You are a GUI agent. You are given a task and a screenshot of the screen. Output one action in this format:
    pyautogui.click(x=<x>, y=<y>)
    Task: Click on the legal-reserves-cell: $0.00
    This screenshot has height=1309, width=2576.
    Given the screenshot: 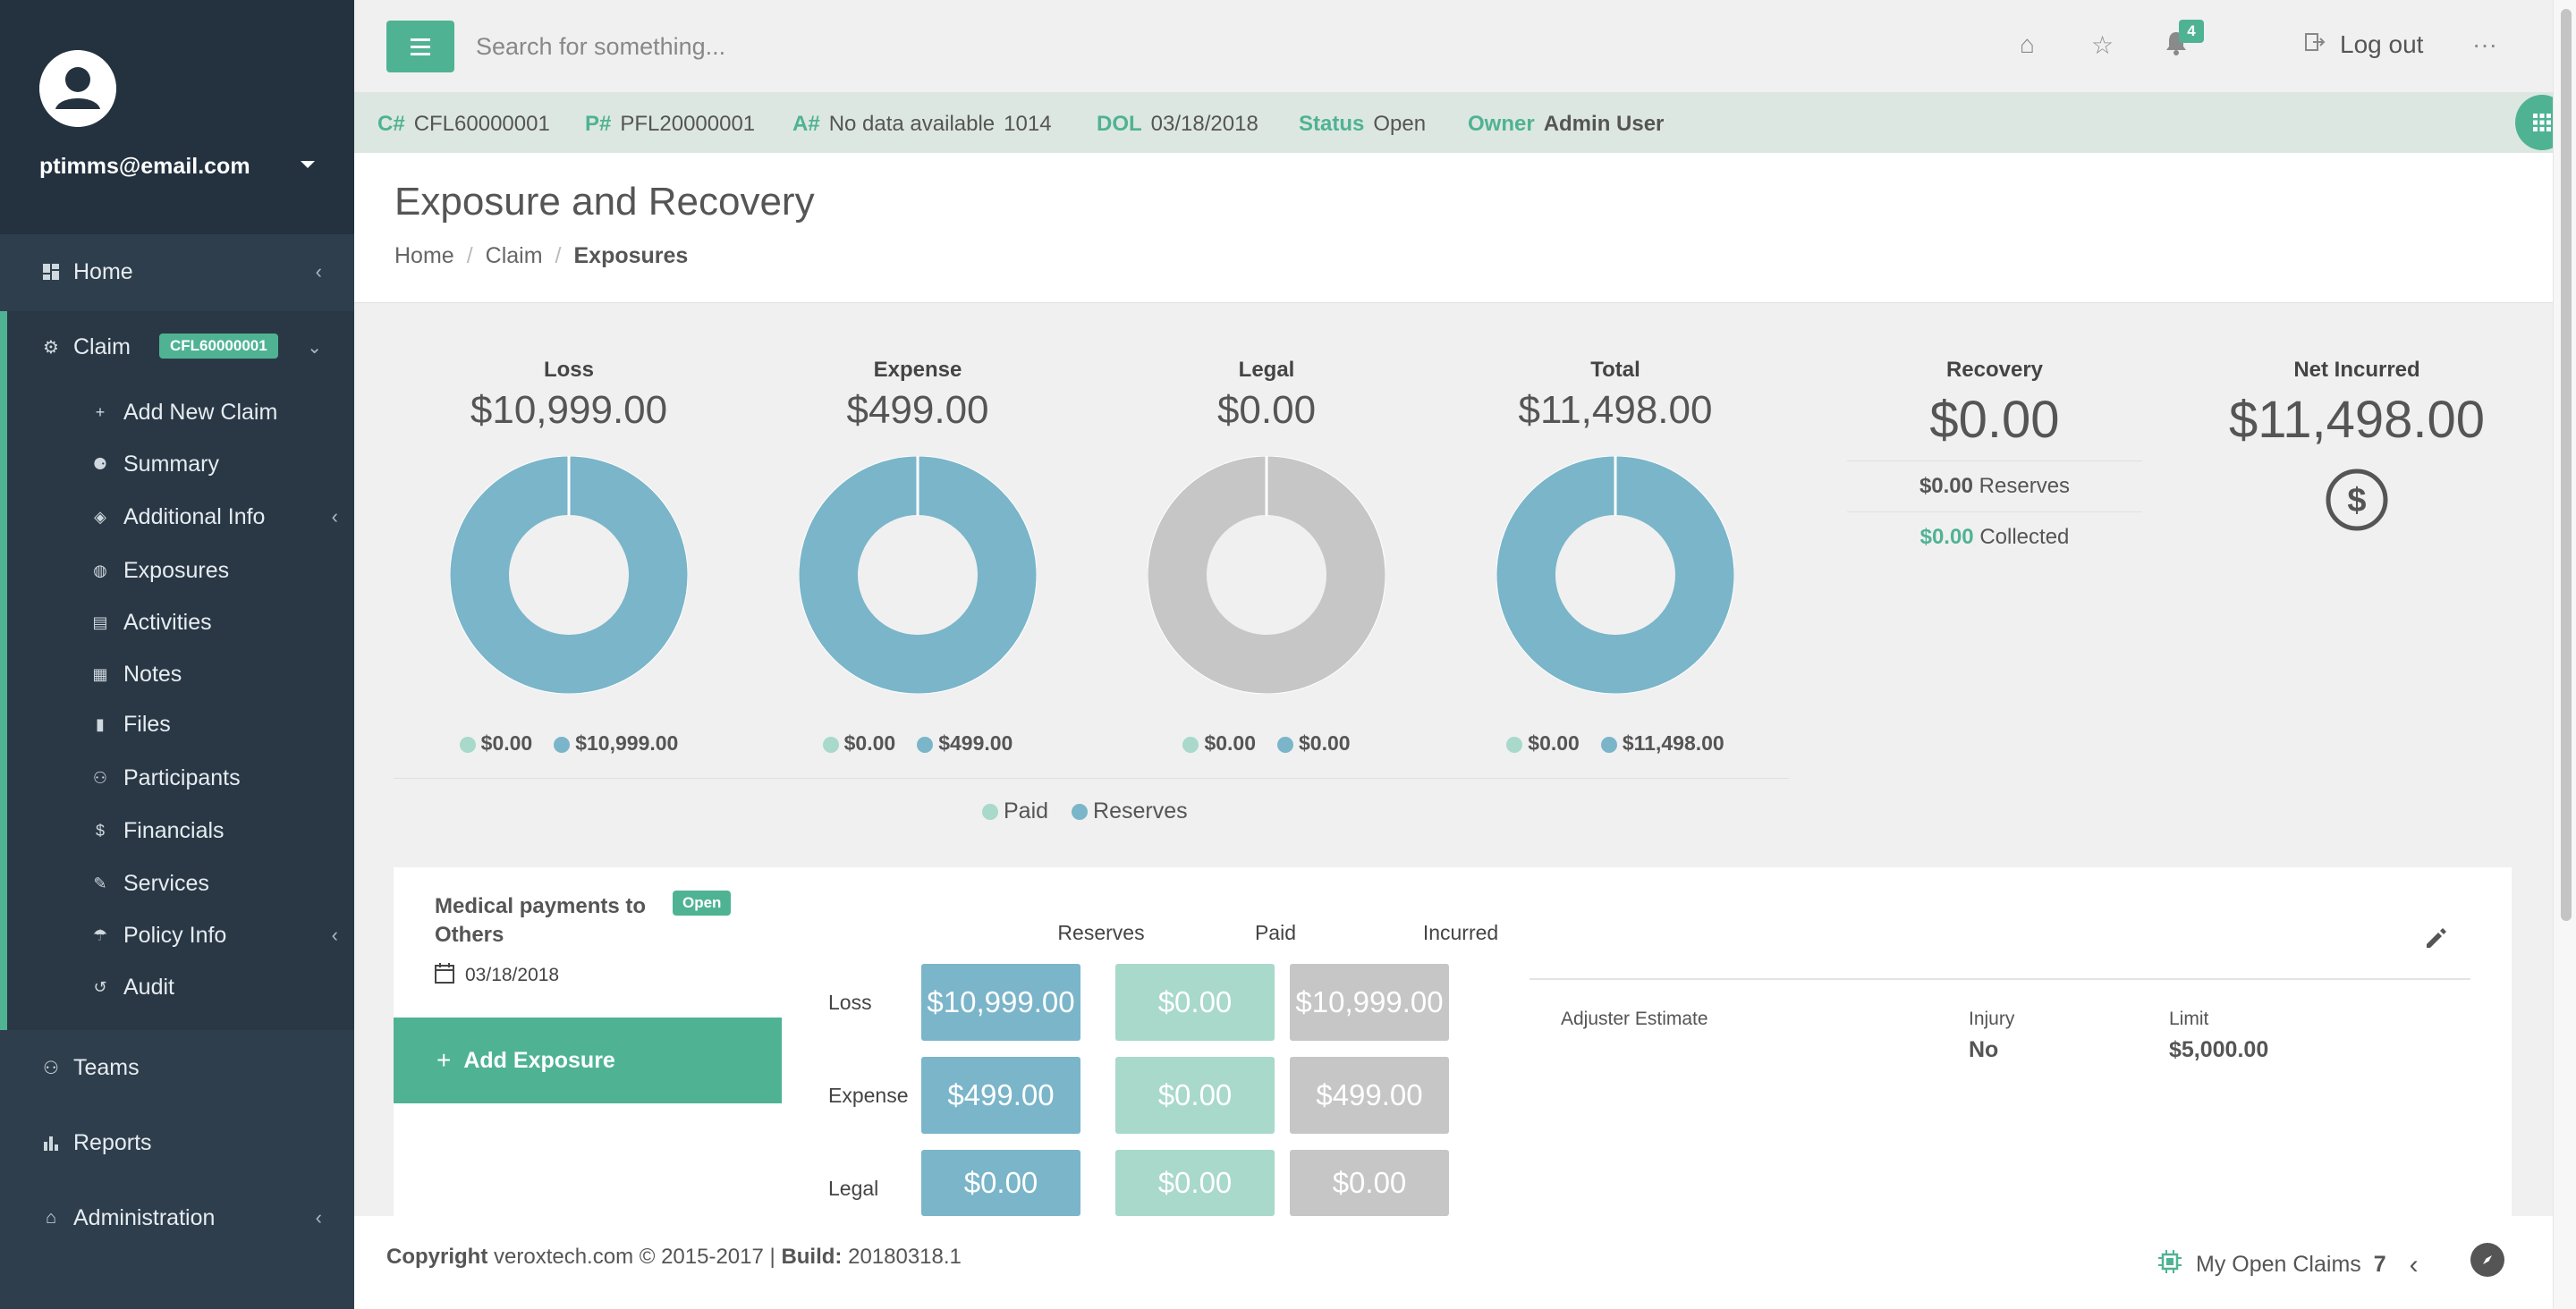 What is the action you would take?
    pyautogui.click(x=1000, y=1183)
    